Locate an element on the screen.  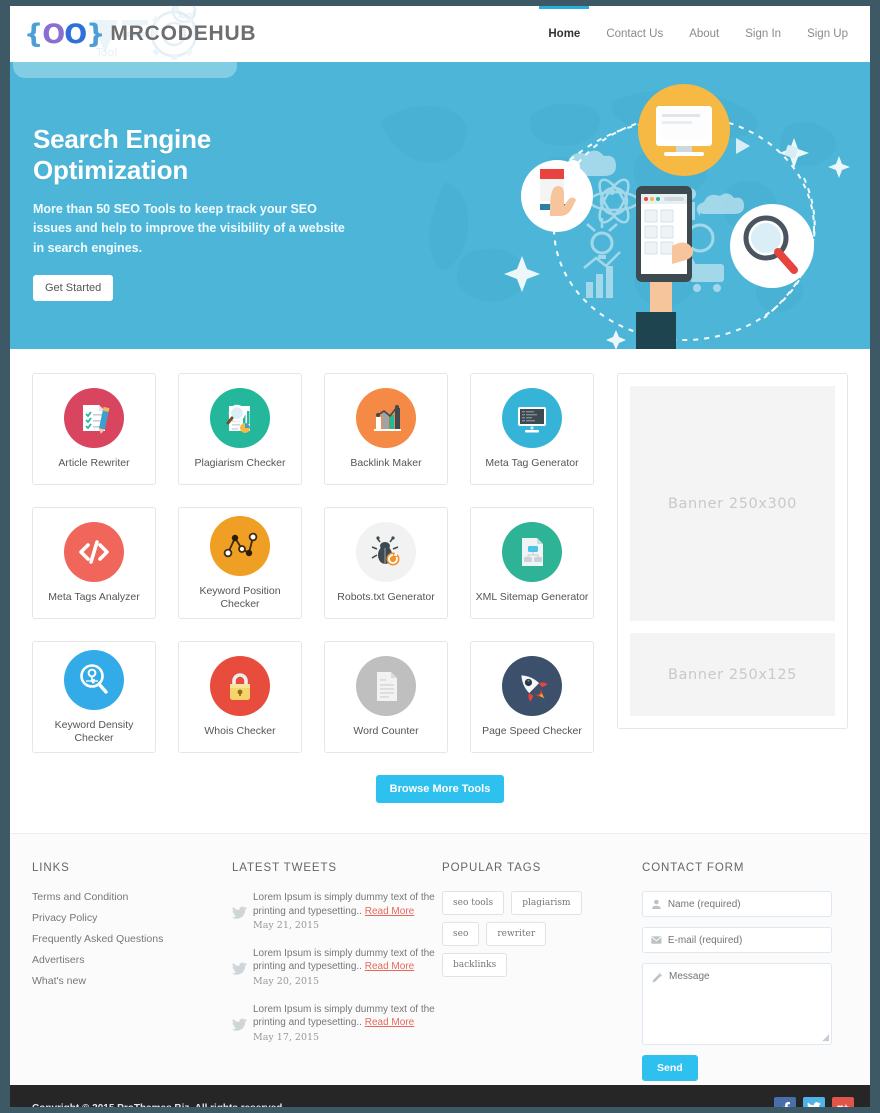
footer-tweets-title: LATEST TWEETS is located at coordinates (284, 868).